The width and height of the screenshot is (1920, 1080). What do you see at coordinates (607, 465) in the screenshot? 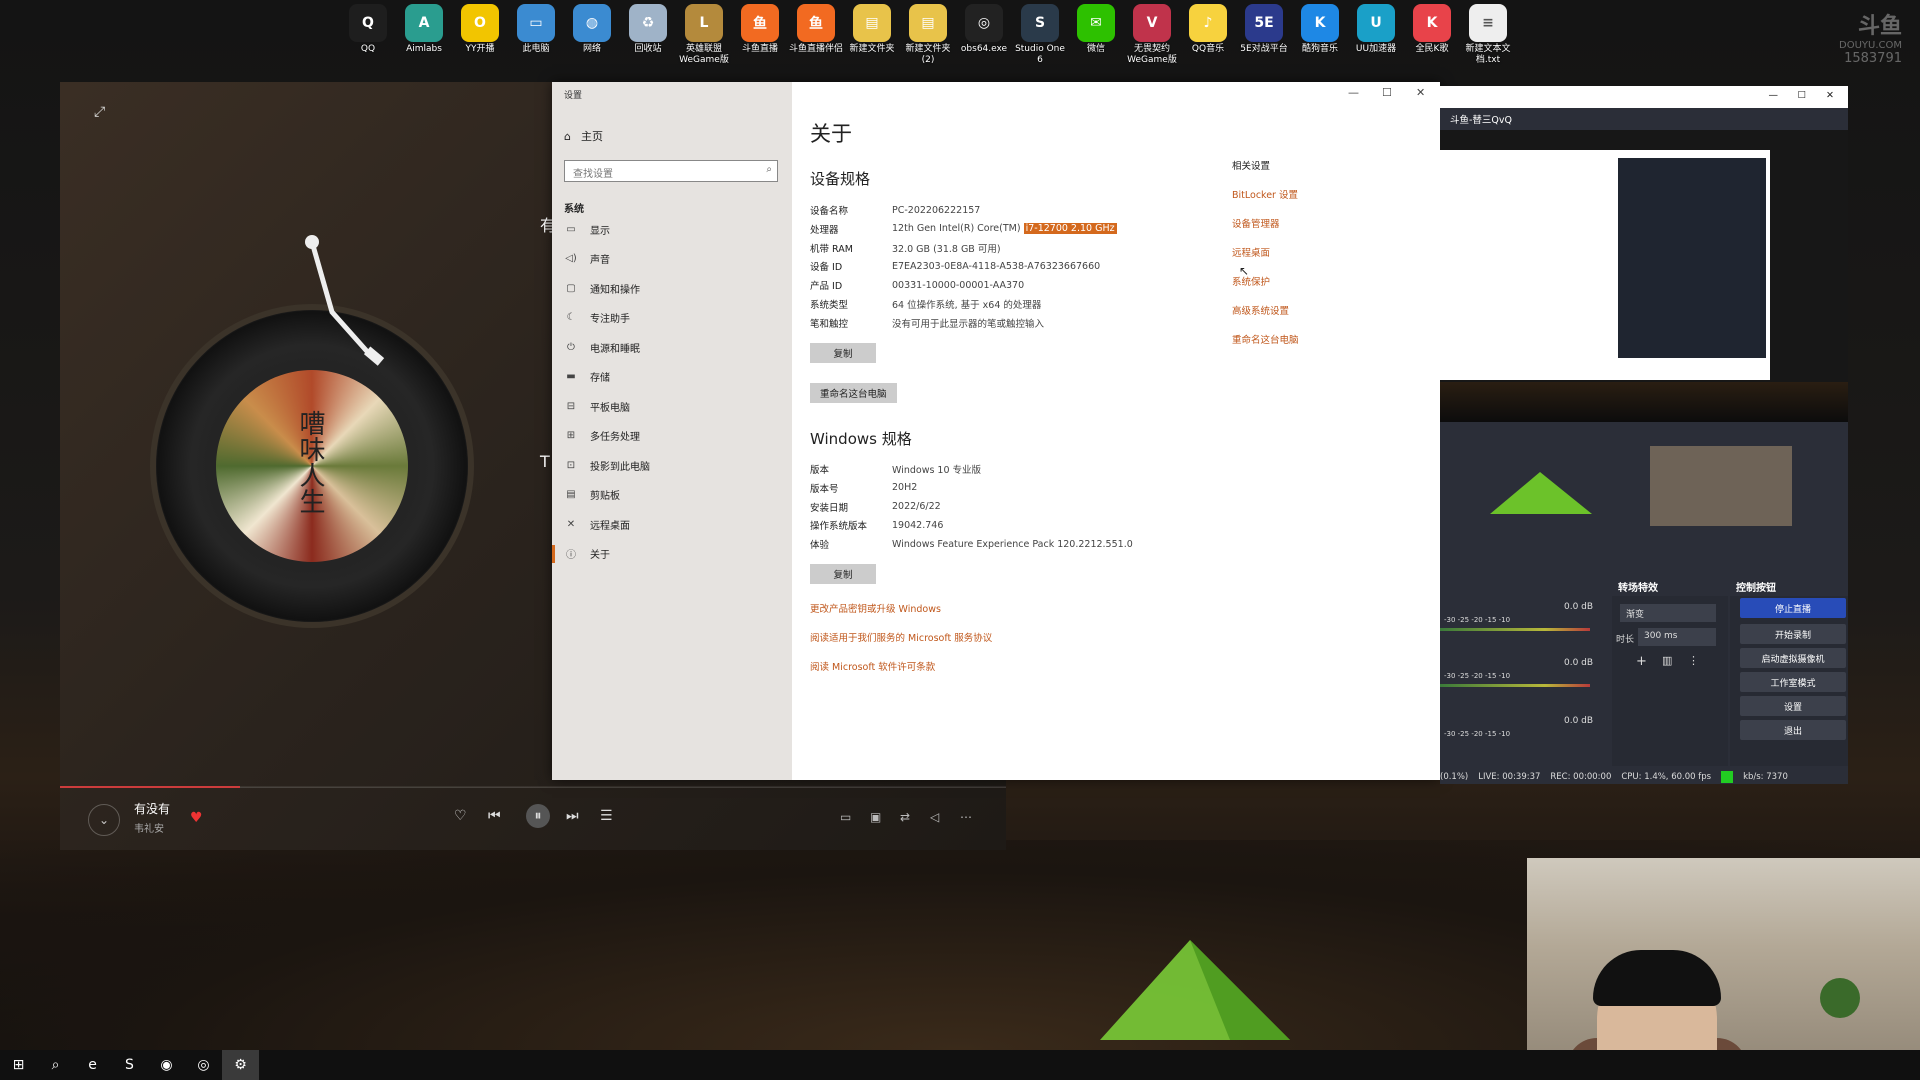
I see `nav-item: ⊡ 投影到此电脑` at bounding box center [607, 465].